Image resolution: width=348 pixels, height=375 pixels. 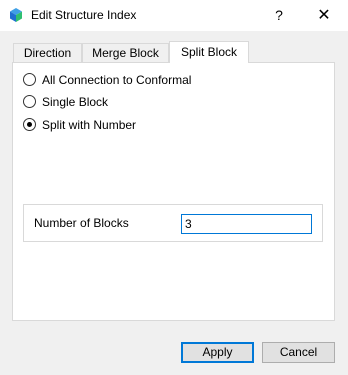 What do you see at coordinates (324, 15) in the screenshot?
I see `close-button: ✕` at bounding box center [324, 15].